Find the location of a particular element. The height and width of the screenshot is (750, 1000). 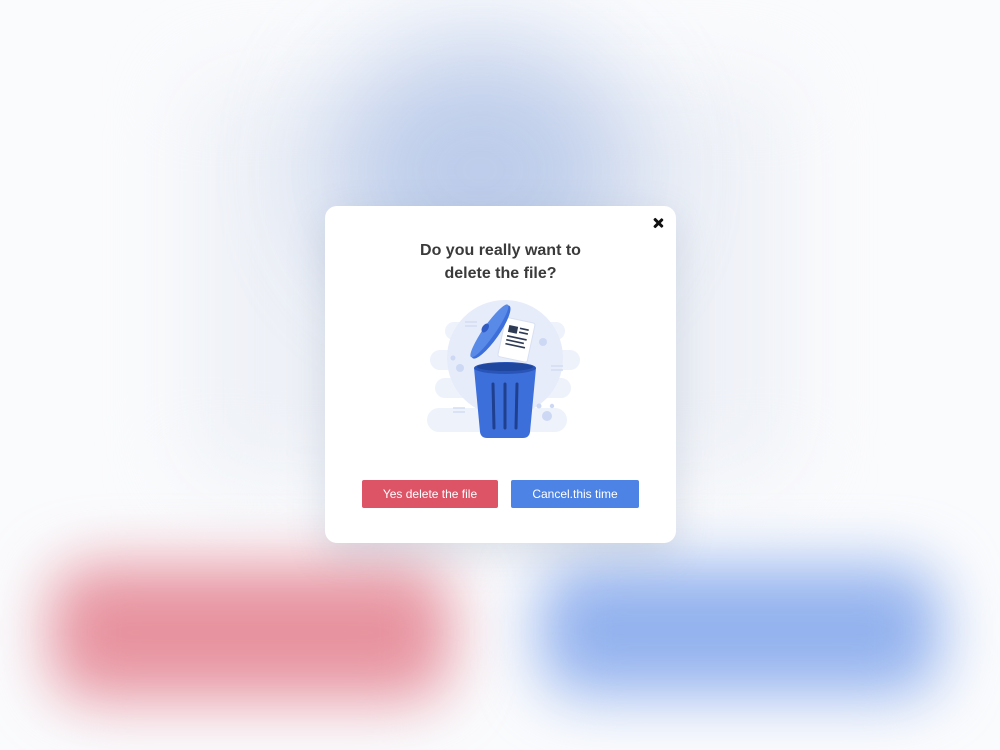

dialog-title: Do you really want to delete the file? is located at coordinates (500, 262).